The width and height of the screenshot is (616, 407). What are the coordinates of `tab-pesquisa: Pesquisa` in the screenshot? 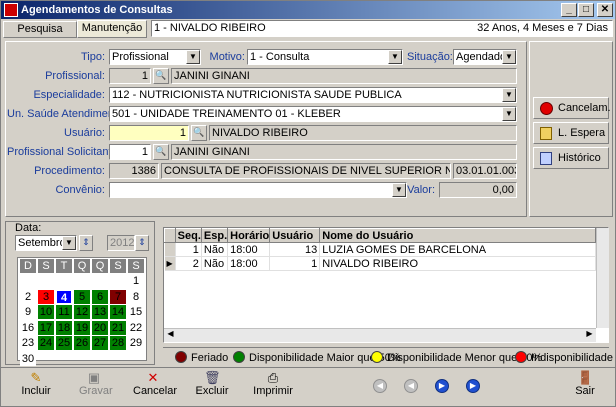 It's located at (40, 29).